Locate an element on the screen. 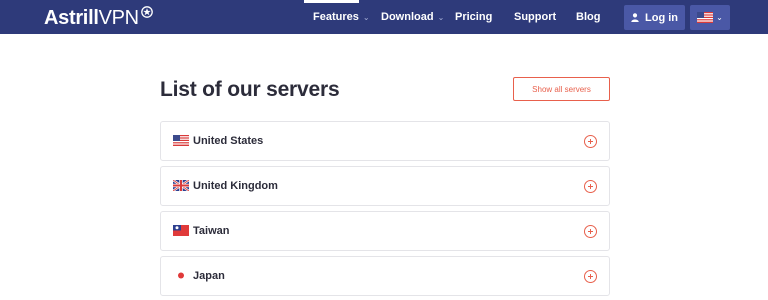 The height and width of the screenshot is (300, 768). show-all-servers-button: Show all servers is located at coordinates (561, 89).